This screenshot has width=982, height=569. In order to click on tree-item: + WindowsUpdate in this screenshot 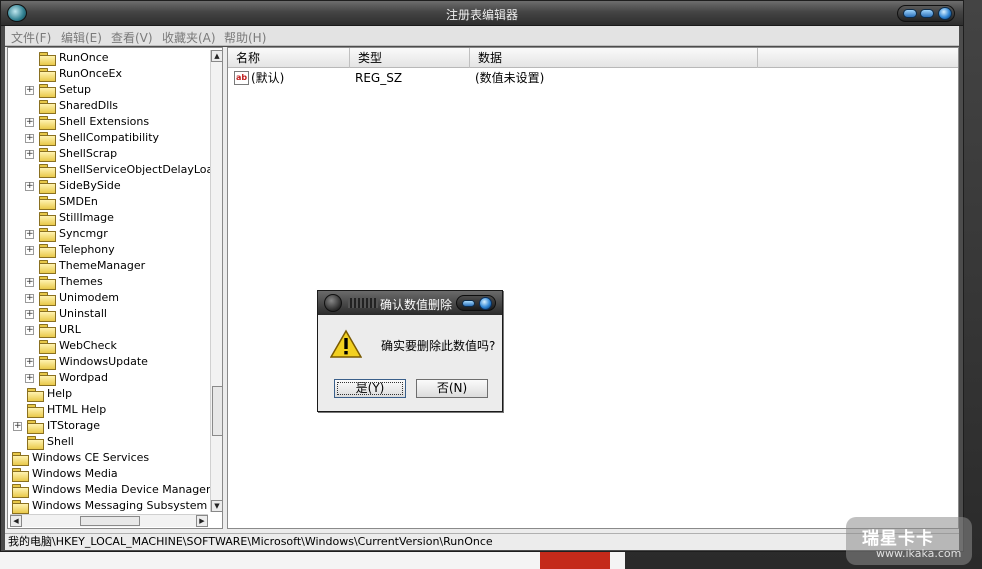, I will do `click(108, 362)`.